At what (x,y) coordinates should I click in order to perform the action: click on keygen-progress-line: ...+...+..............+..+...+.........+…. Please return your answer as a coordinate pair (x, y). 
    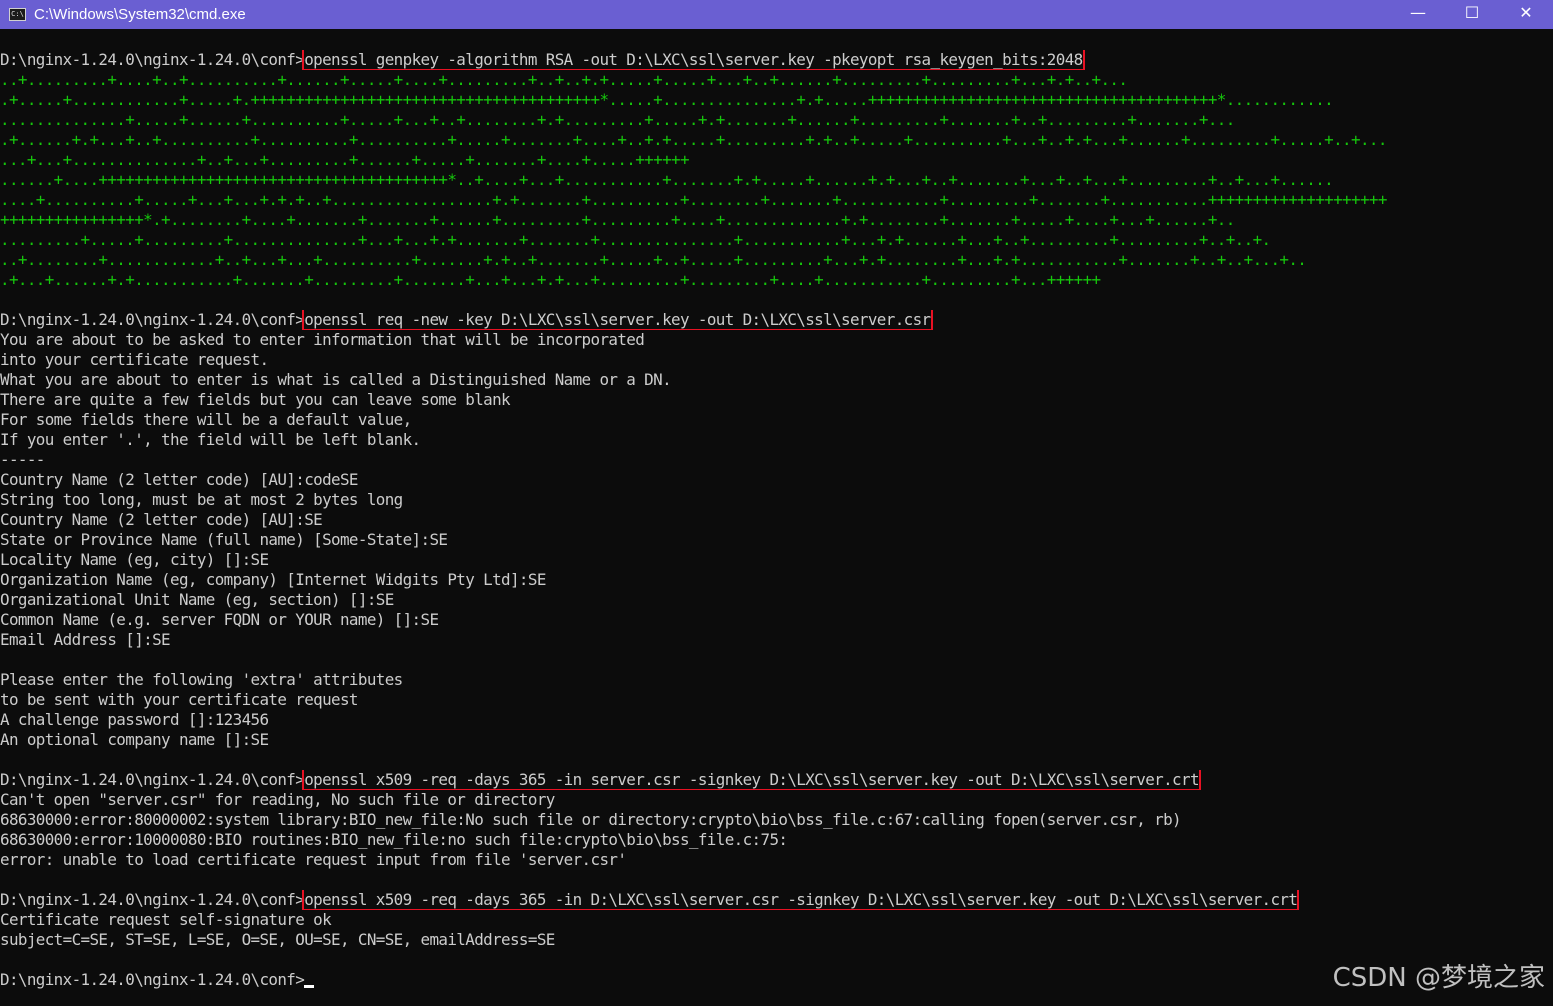
    Looking at the image, I should click on (345, 159).